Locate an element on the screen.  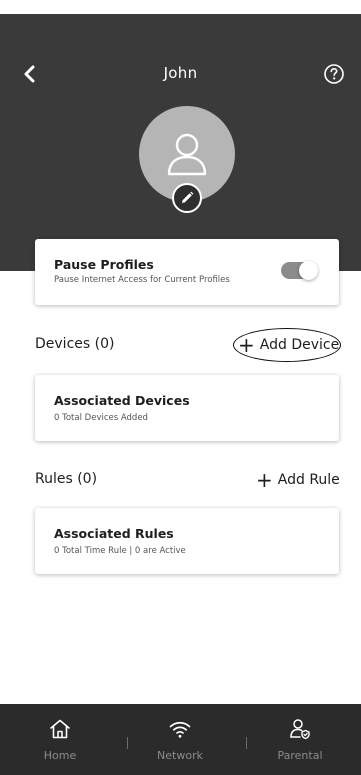
associated-devices-title: Associated Devices is located at coordinates (122, 400).